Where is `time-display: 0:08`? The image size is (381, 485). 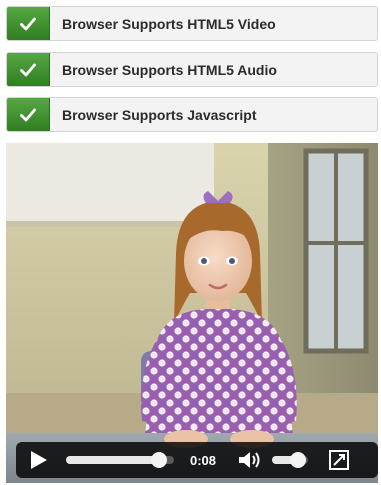 time-display: 0:08 is located at coordinates (203, 460).